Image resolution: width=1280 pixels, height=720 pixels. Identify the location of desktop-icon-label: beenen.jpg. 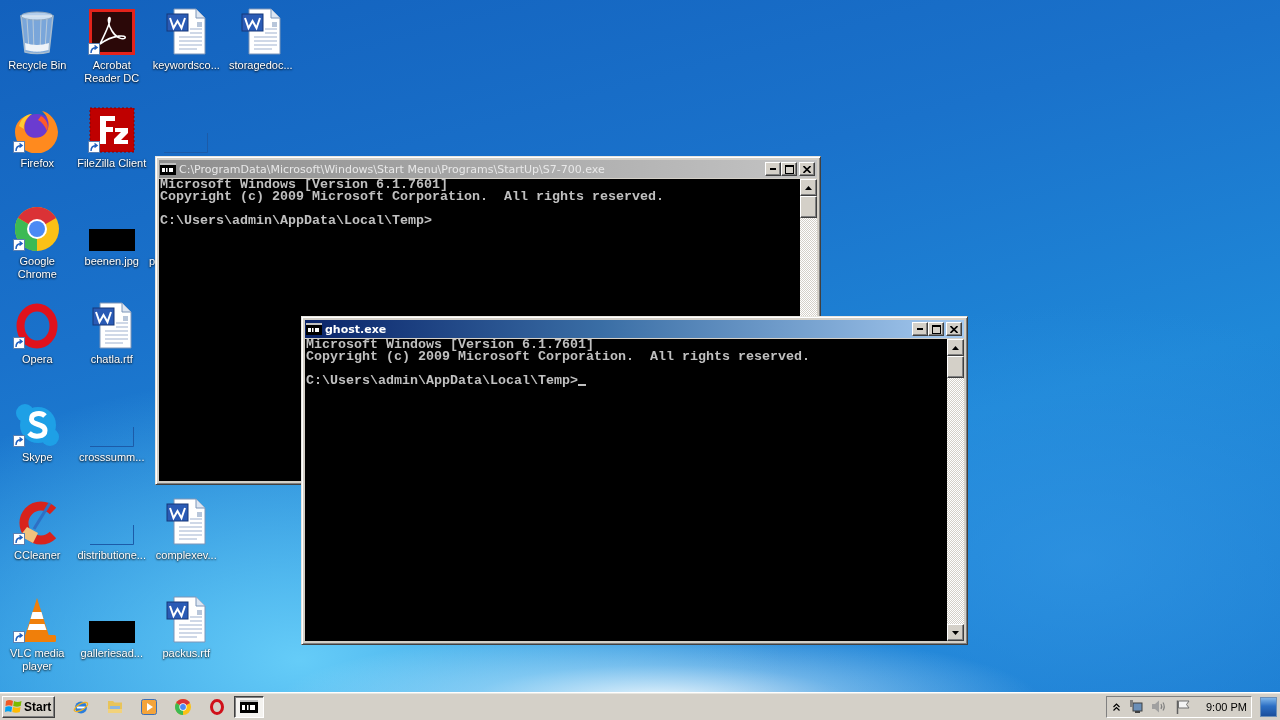
(111, 261).